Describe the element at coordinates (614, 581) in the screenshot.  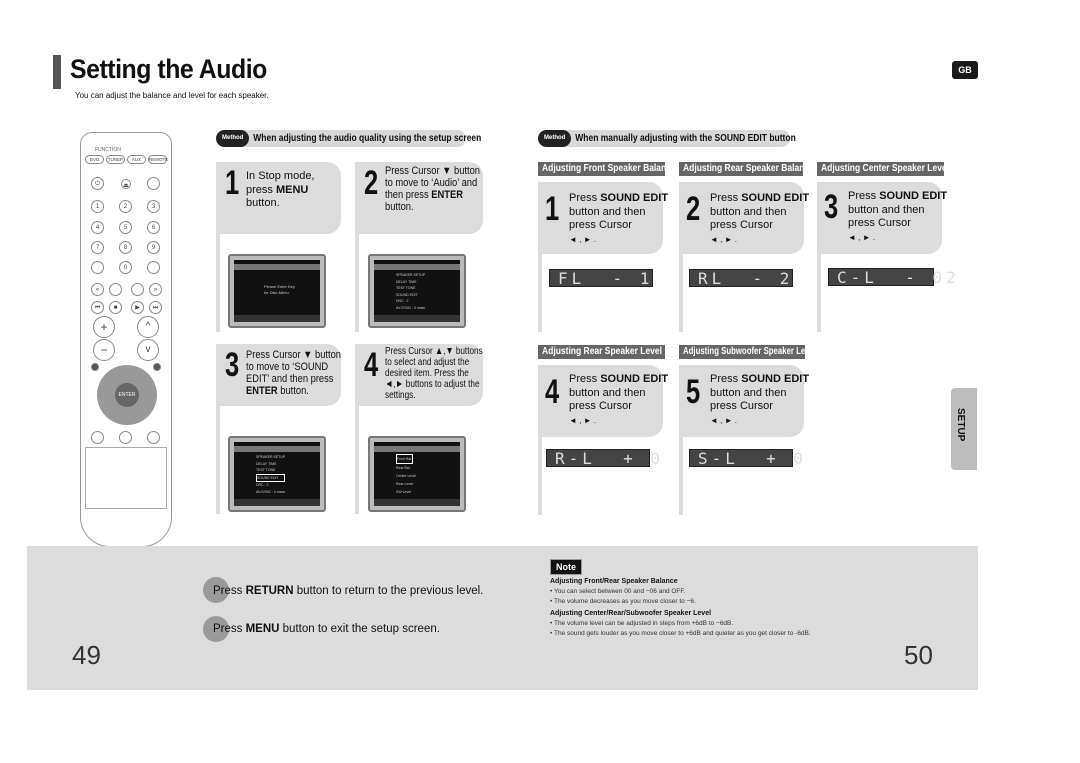
I see `note-heading: Adjusting Front/Rear Speaker Balance` at that location.